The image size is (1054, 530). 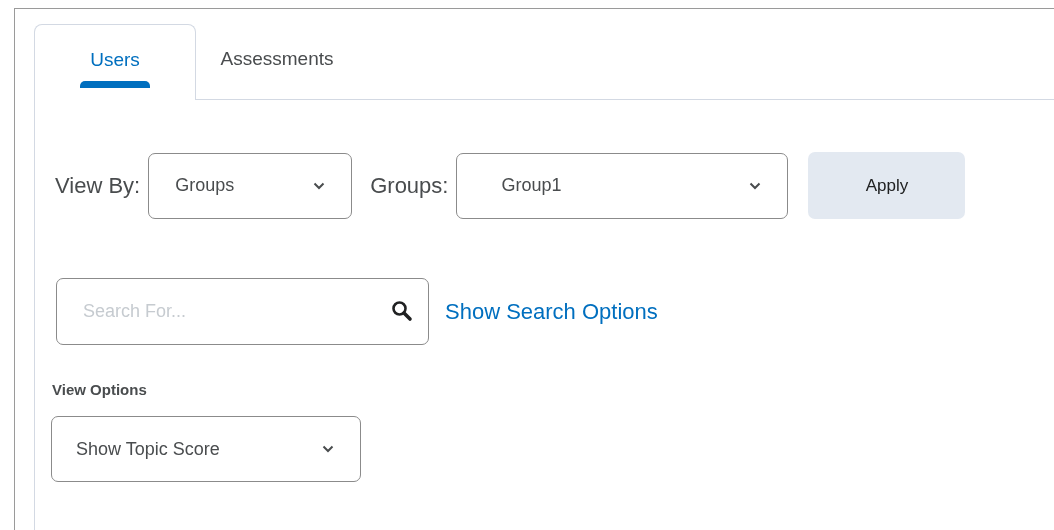 What do you see at coordinates (98, 185) in the screenshot?
I see `view-by-label: View By:` at bounding box center [98, 185].